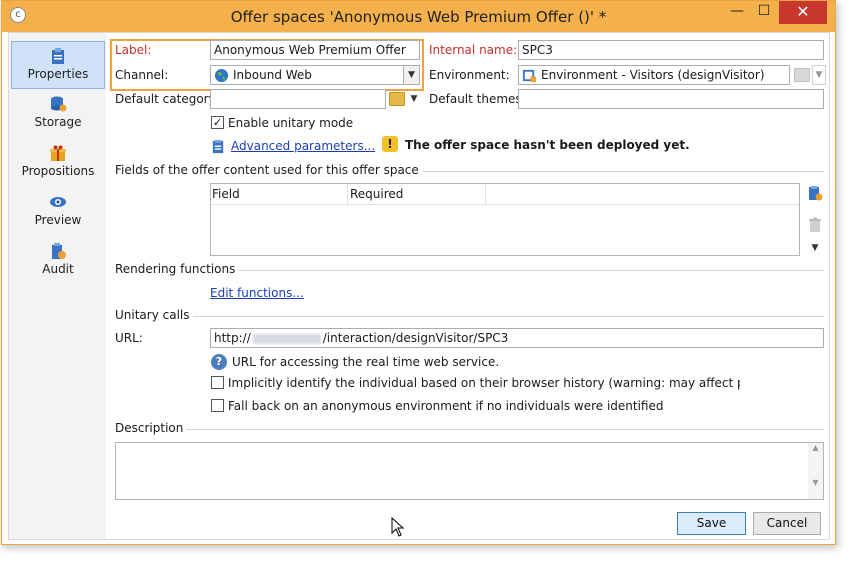 The height and width of the screenshot is (574, 851). Describe the element at coordinates (58, 261) in the screenshot. I see `sidebar-item-audit: Audit` at that location.